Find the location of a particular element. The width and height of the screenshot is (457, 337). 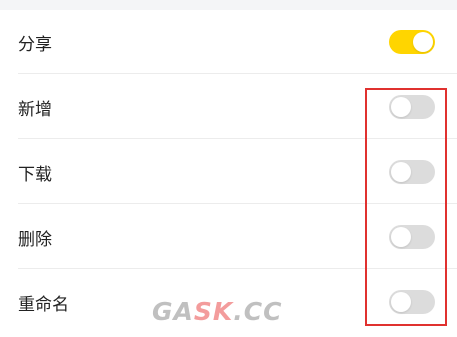

toggle-knob is located at coordinates (423, 42).